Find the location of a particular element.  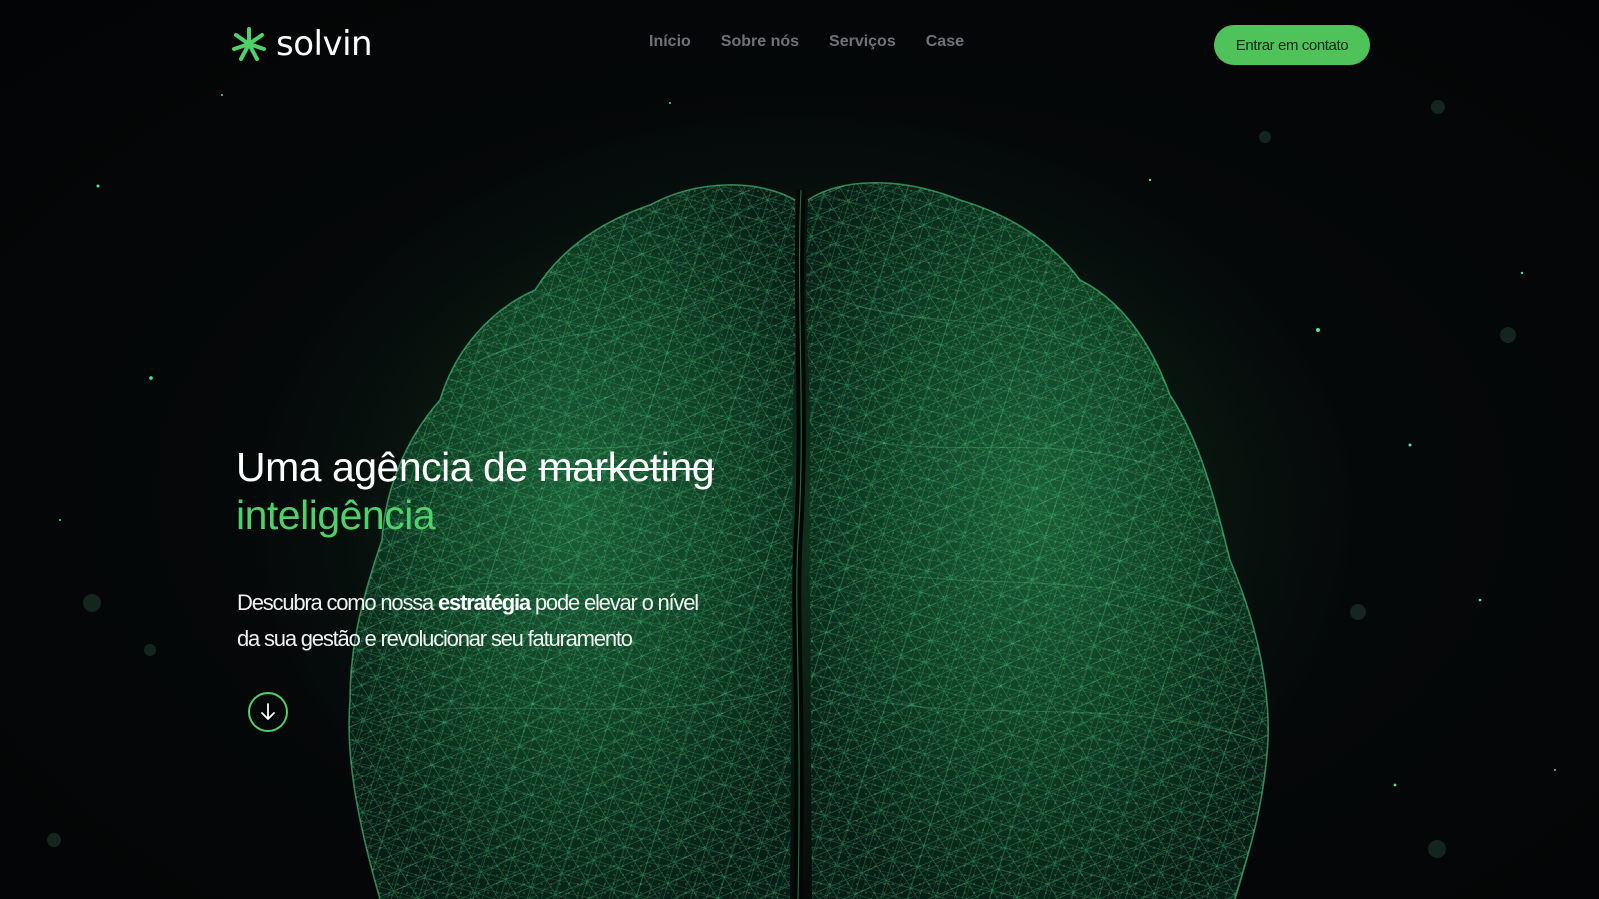

arrow-down-icon is located at coordinates (268, 711).